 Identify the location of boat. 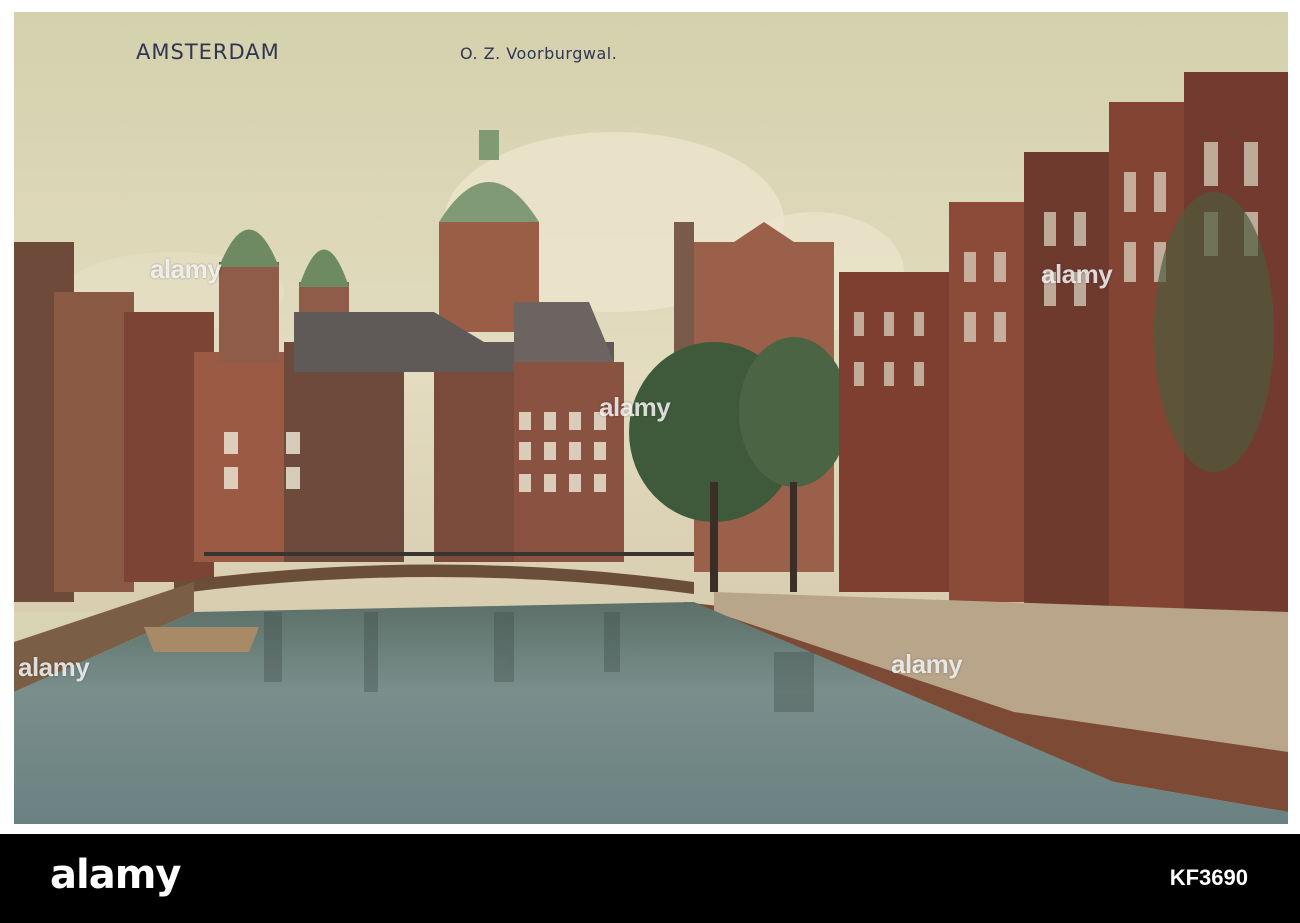
(201, 639).